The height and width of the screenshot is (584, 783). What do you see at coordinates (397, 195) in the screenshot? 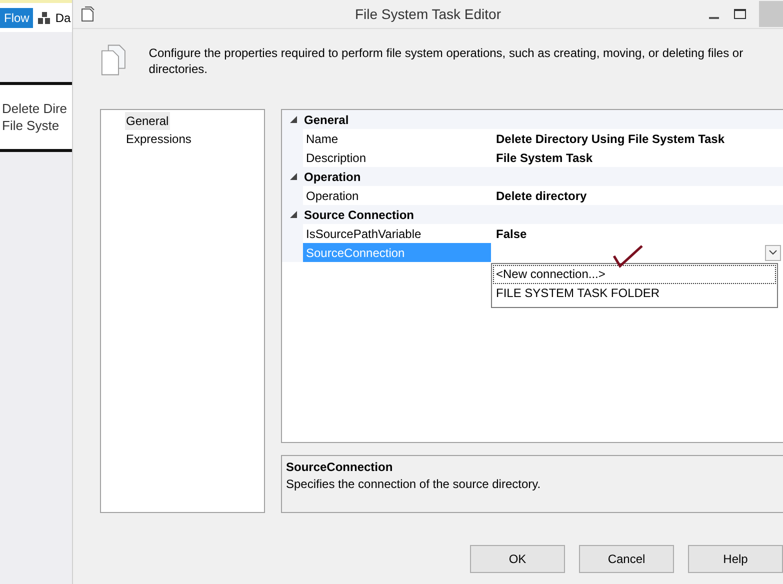
I see `property-name: Operation` at bounding box center [397, 195].